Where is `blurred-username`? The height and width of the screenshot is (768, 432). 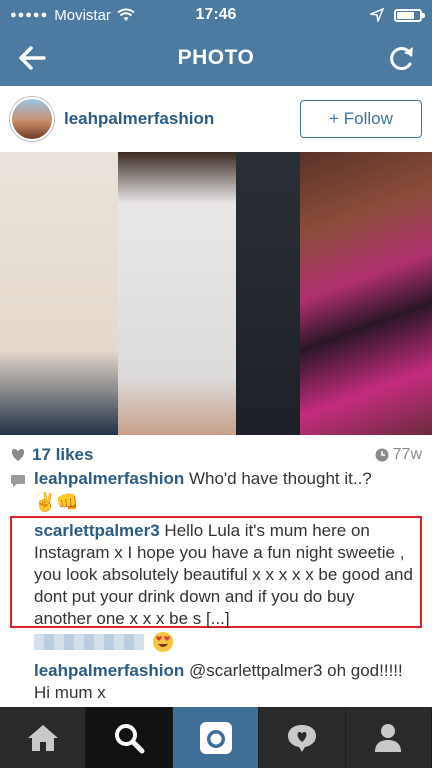
blurred-username is located at coordinates (89, 642).